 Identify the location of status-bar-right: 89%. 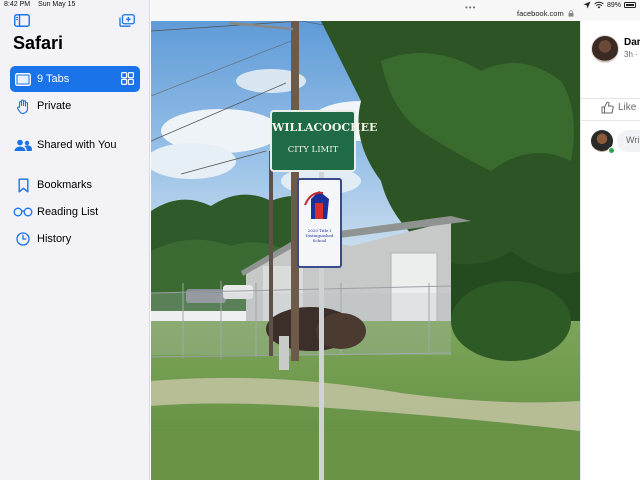
(609, 5).